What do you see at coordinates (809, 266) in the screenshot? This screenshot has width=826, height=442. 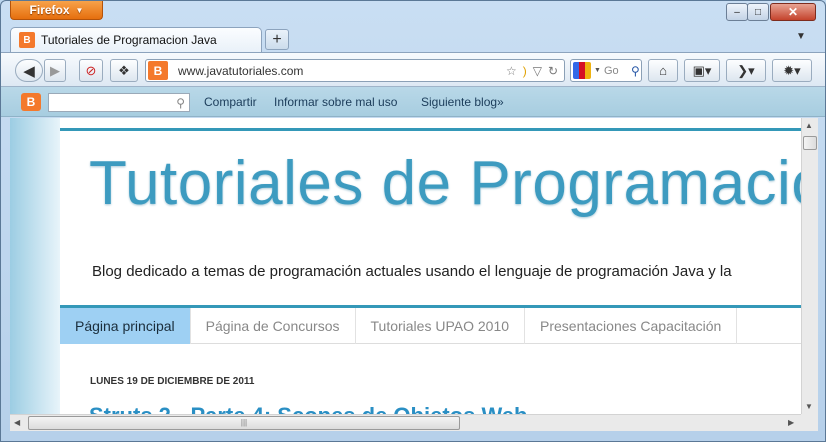 I see `vertical-scrollbar: ▲ ▼` at bounding box center [809, 266].